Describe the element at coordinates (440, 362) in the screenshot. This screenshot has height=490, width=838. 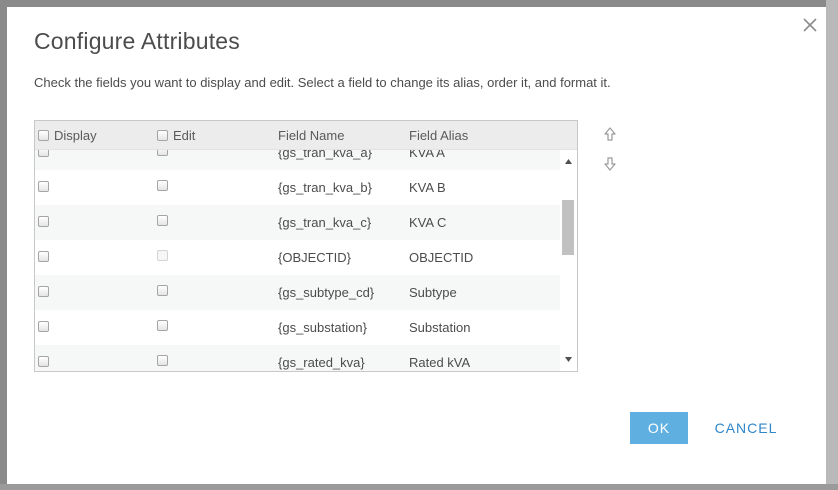
I see `field-alias: Rated kVA` at that location.